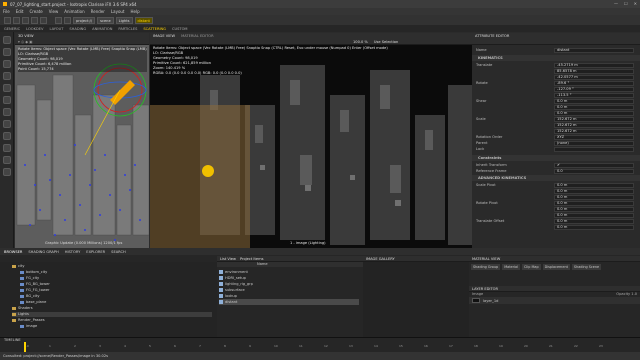  Describe the element at coordinates (7, 172) in the screenshot. I see `pick-tool-icon` at that location.